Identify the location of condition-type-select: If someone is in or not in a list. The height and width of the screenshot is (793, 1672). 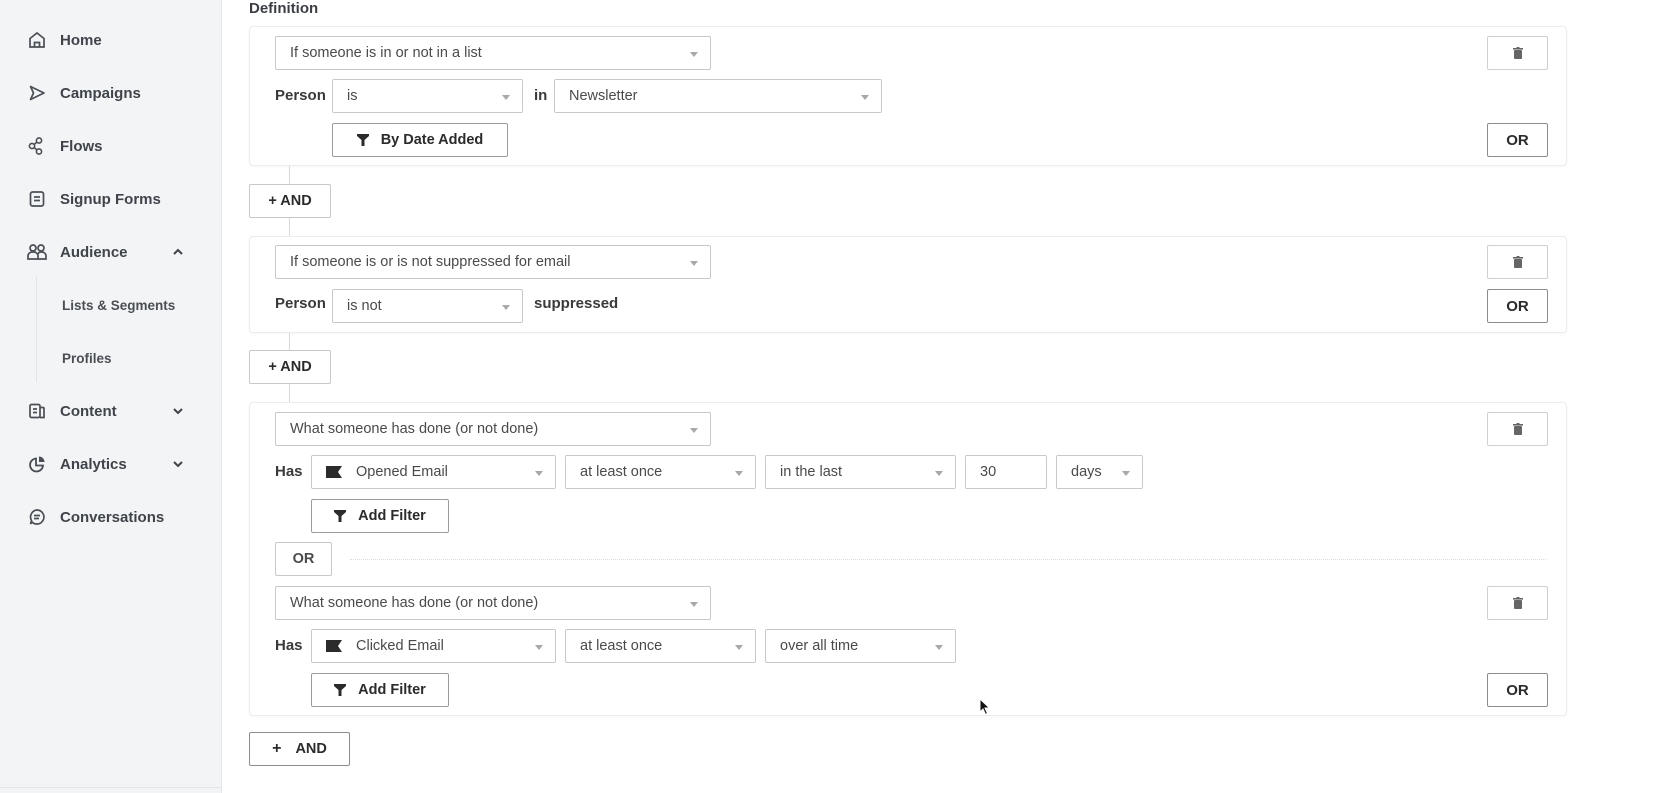
(493, 53).